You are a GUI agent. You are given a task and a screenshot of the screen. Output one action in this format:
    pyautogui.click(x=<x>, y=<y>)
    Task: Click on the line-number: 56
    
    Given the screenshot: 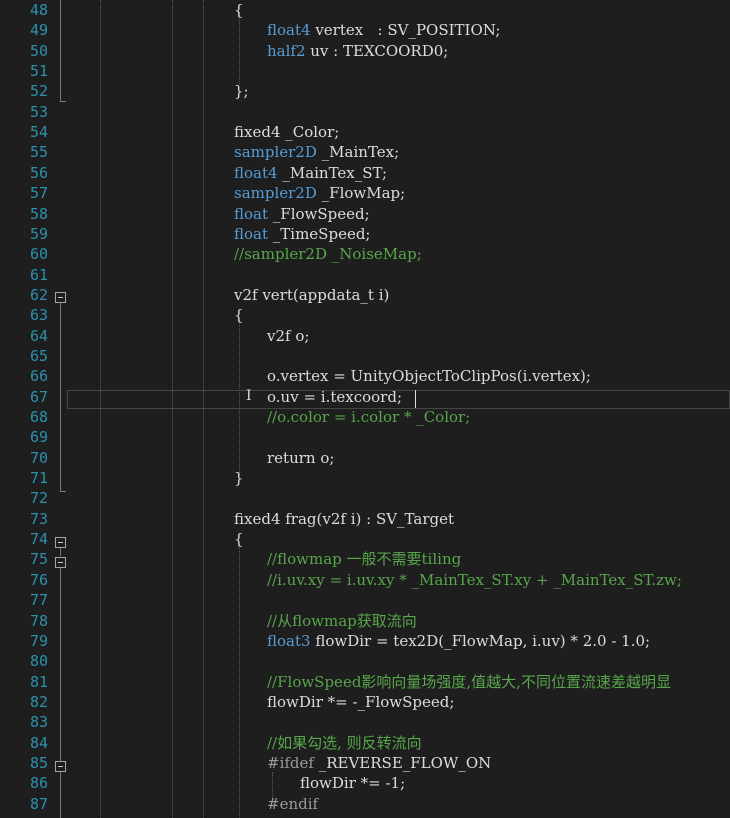 What is the action you would take?
    pyautogui.click(x=38, y=172)
    